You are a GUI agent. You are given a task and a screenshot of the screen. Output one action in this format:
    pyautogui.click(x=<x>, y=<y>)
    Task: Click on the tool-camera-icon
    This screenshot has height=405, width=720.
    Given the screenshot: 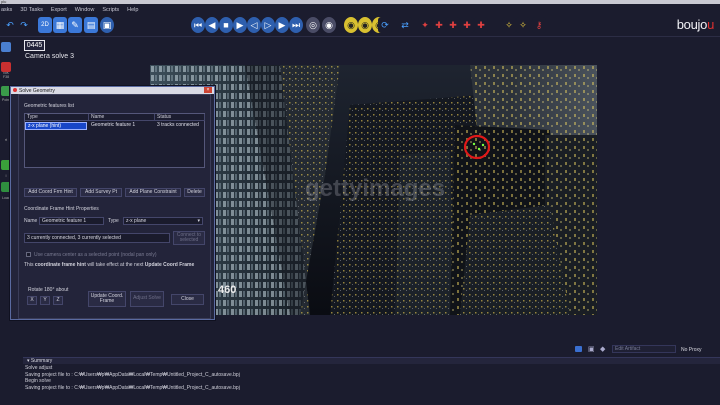 What is the action you would take?
    pyautogui.click(x=6, y=47)
    